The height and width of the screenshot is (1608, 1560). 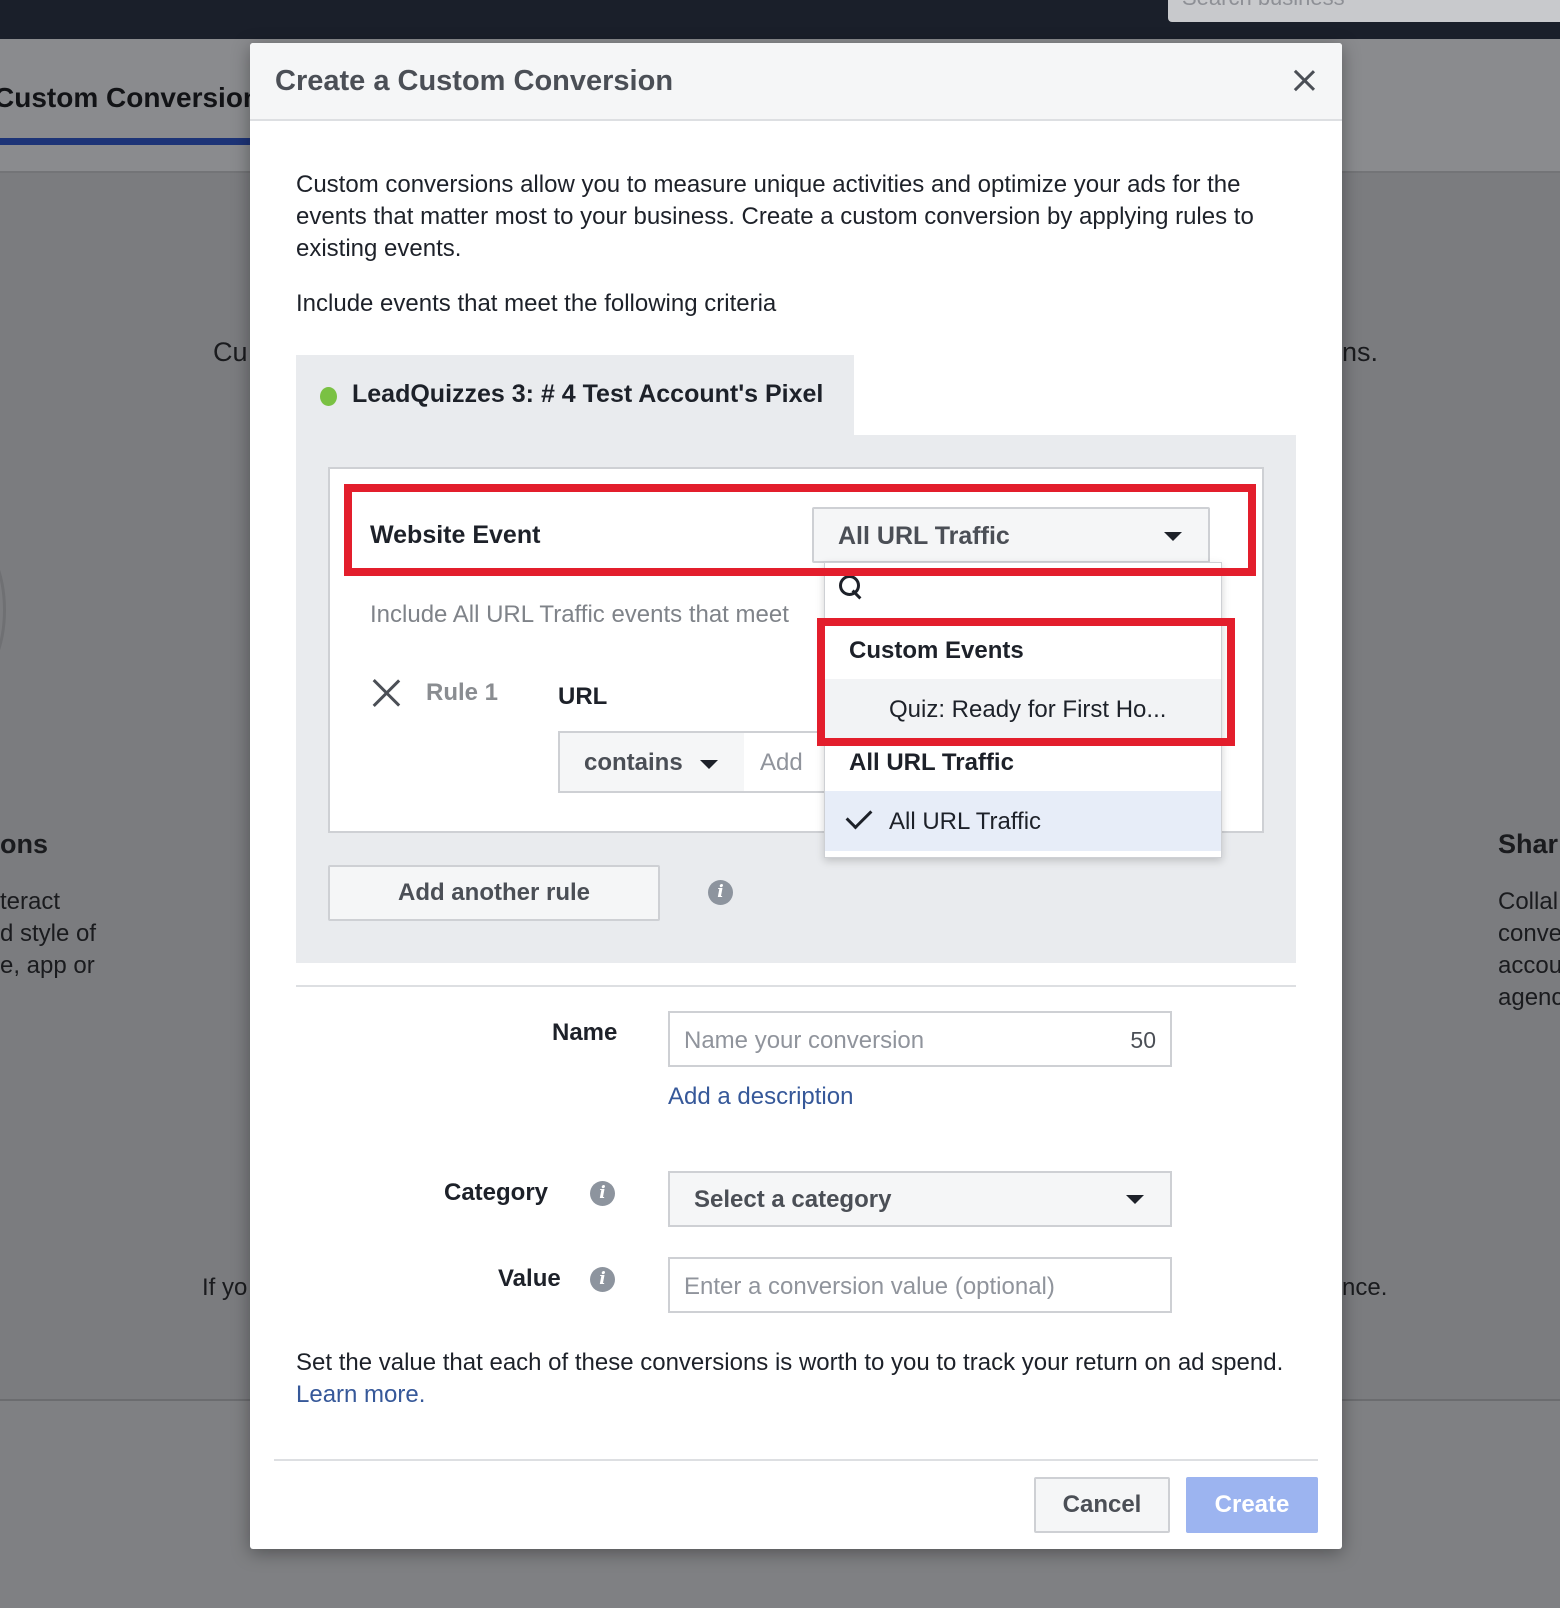 I want to click on rule-operator-value: contains, so click(x=633, y=762).